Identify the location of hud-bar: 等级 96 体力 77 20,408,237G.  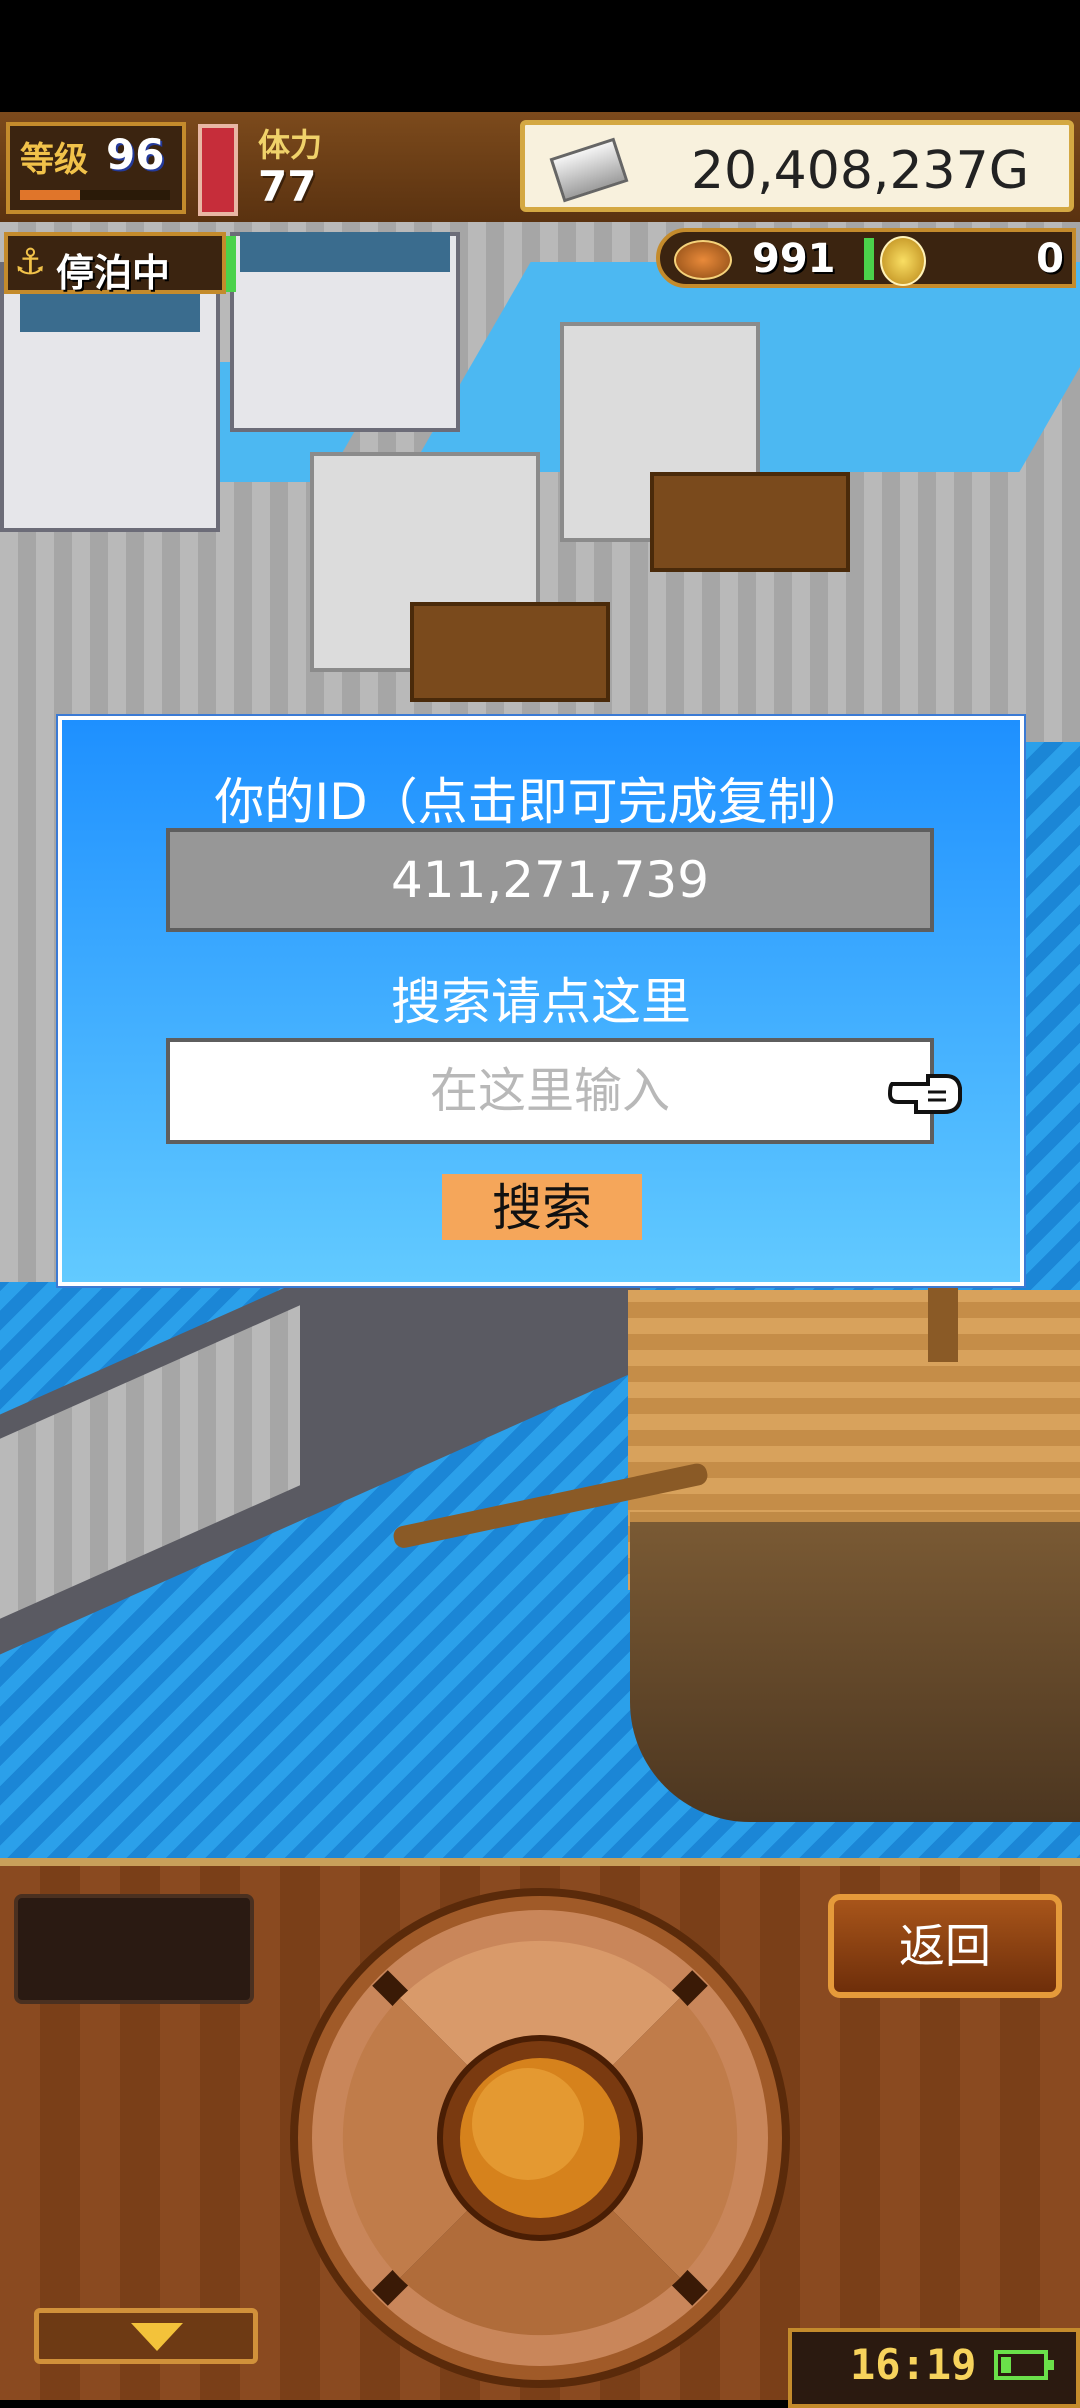
(540, 169).